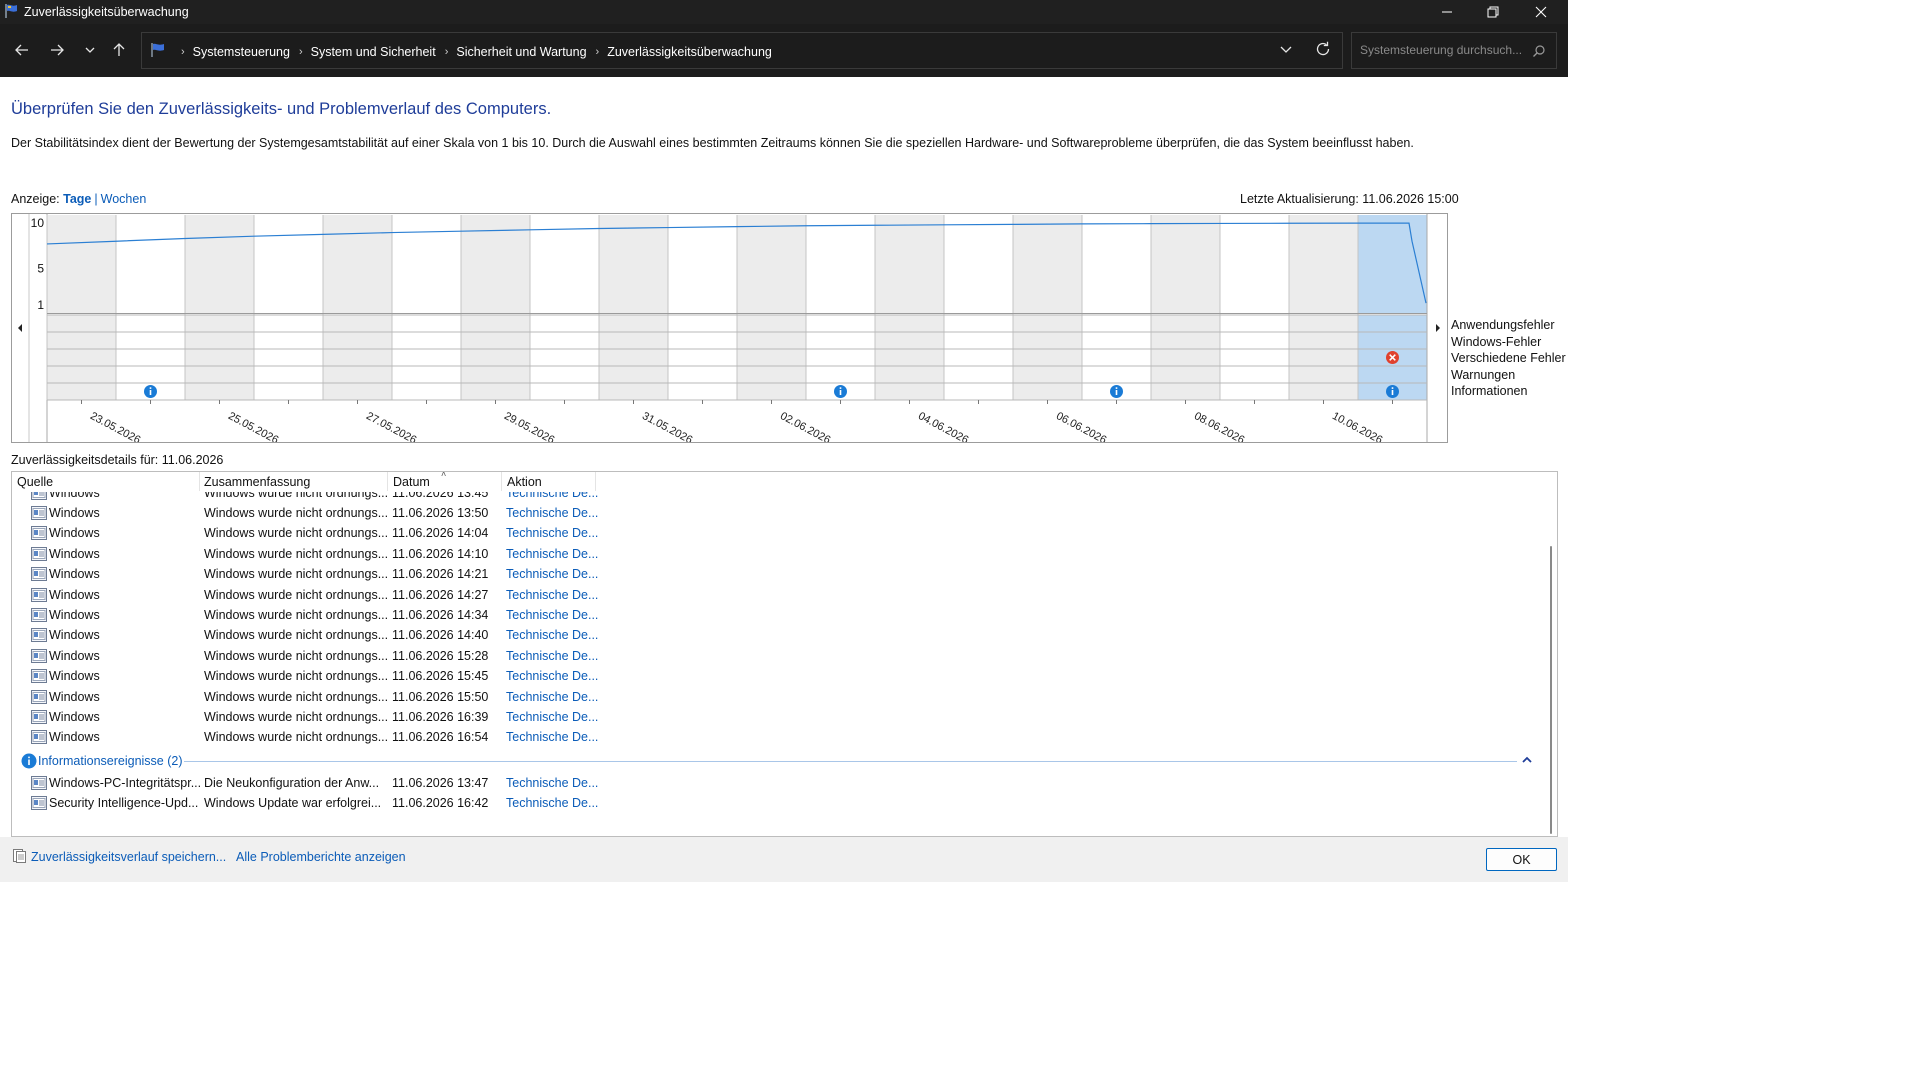 The width and height of the screenshot is (1920, 1080). I want to click on refresh-icon, so click(1323, 50).